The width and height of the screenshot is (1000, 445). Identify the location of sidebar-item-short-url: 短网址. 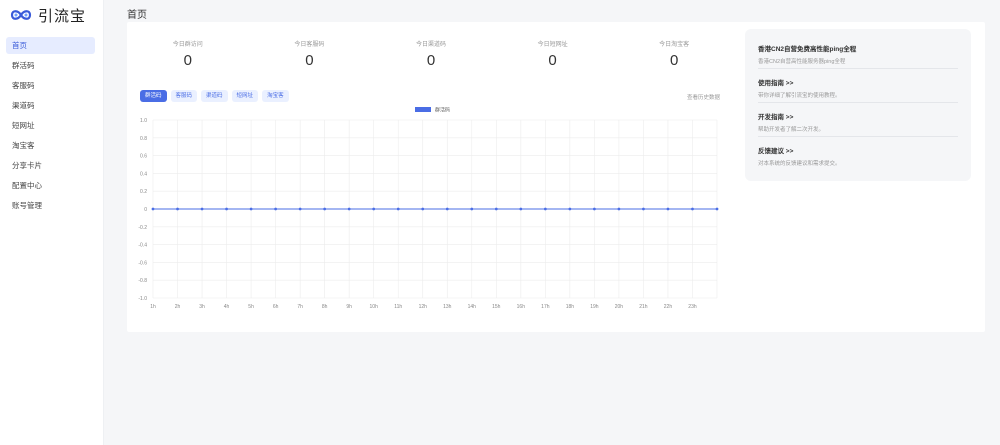
(50, 125).